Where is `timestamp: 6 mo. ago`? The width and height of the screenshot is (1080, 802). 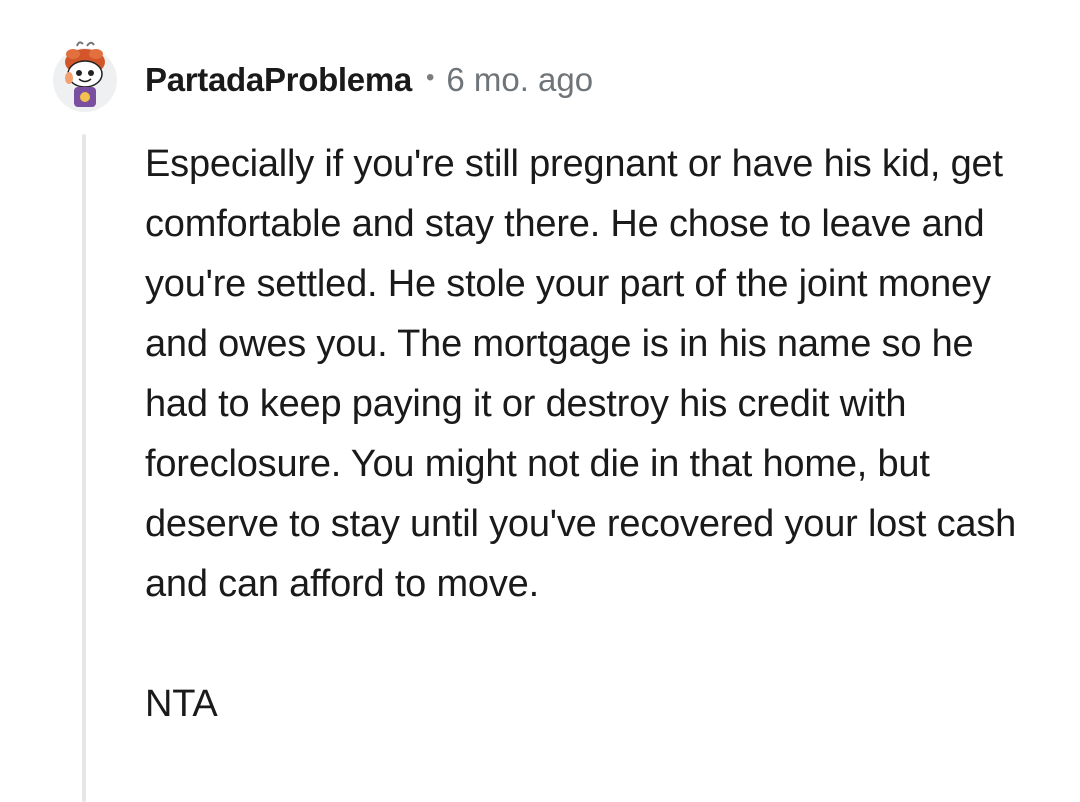
timestamp: 6 mo. ago is located at coordinates (519, 80).